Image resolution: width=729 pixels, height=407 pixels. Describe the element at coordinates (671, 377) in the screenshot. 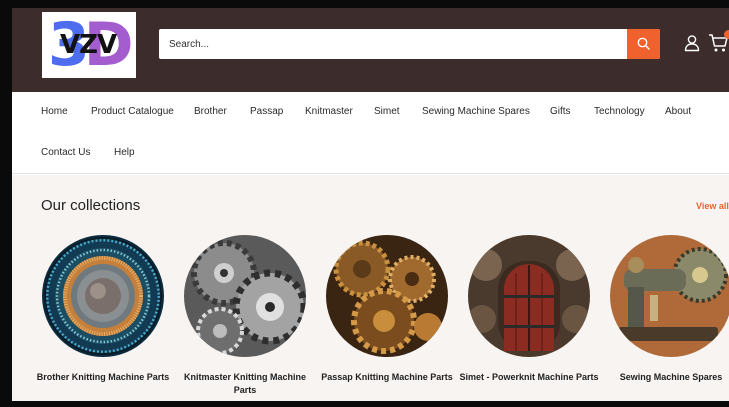

I see `collection-label: Sewing Machine Spares` at that location.